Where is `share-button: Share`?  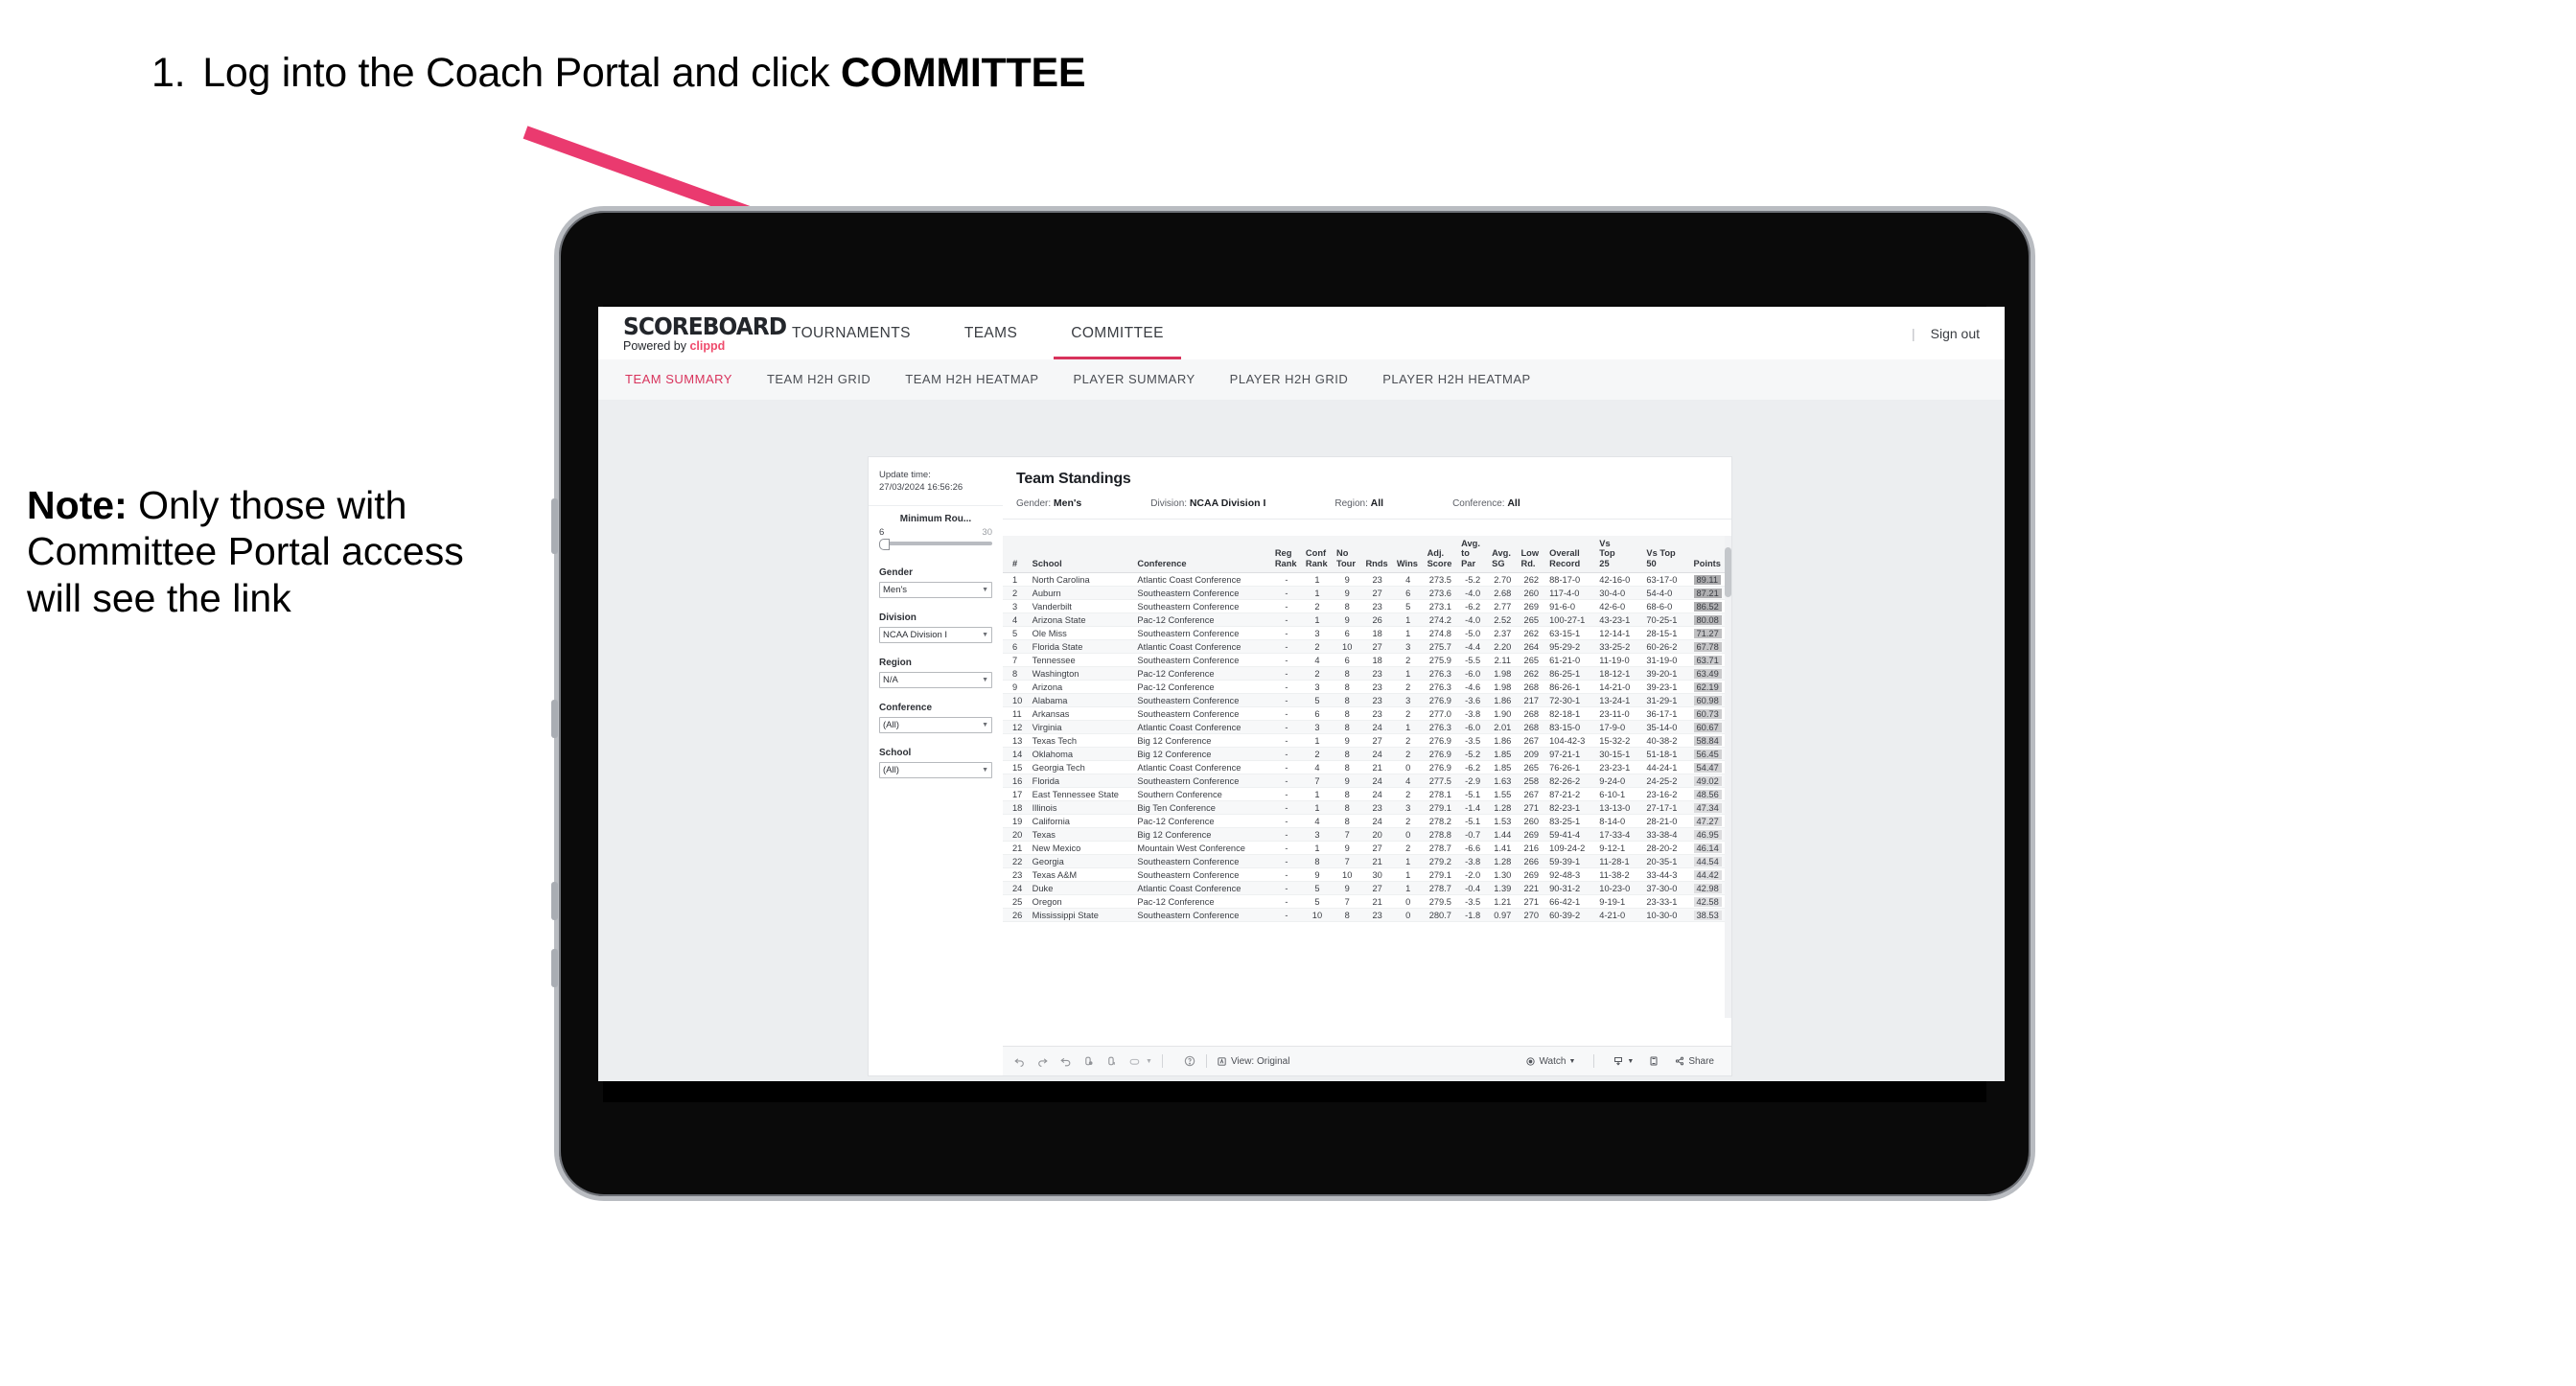
share-button: Share is located at coordinates (1694, 1061).